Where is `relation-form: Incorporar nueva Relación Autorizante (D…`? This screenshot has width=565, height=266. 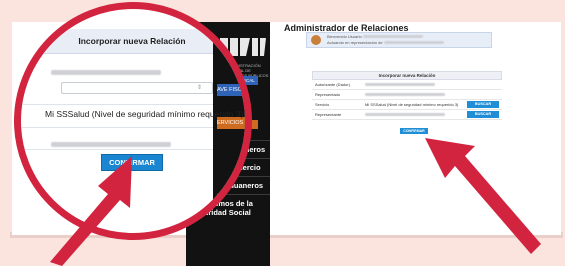 relation-form: Incorporar nueva Relación Autorizante (D… is located at coordinates (407, 102).